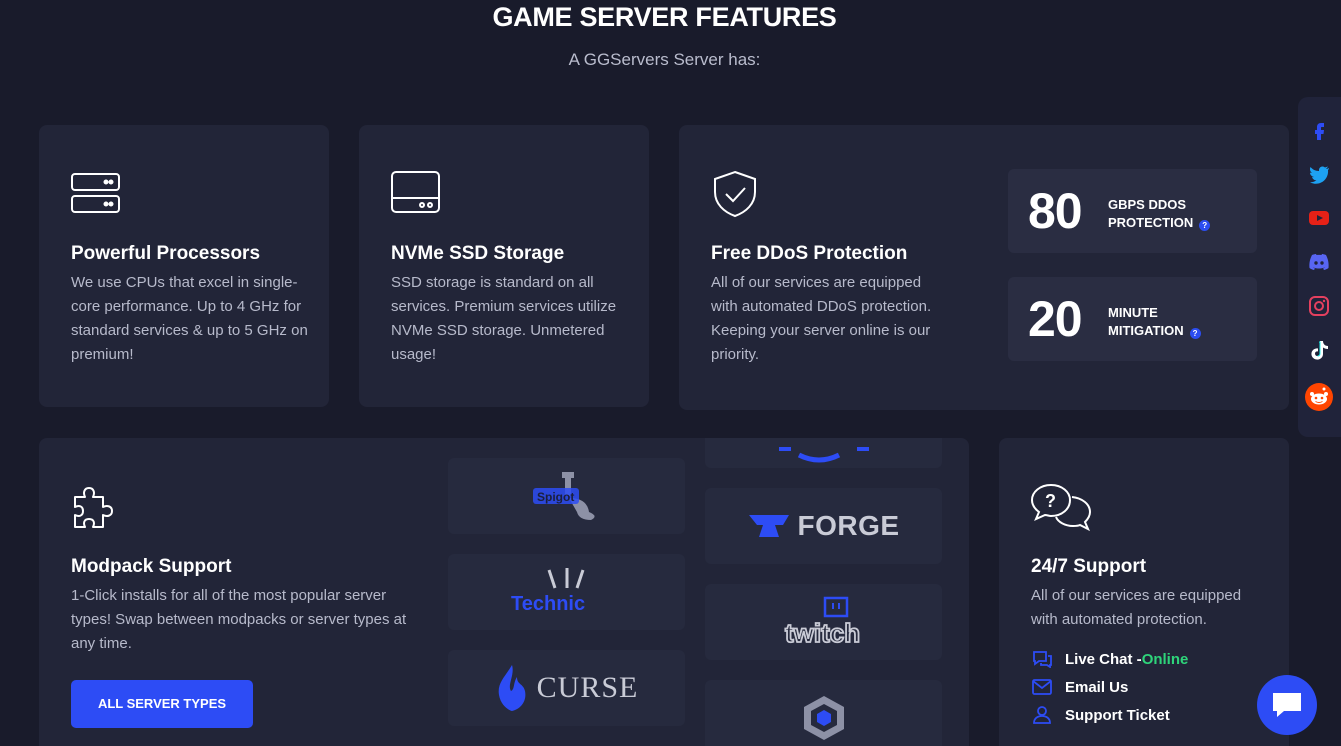 This screenshot has width=1341, height=746. I want to click on email-us-link: Email Us, so click(1079, 687).